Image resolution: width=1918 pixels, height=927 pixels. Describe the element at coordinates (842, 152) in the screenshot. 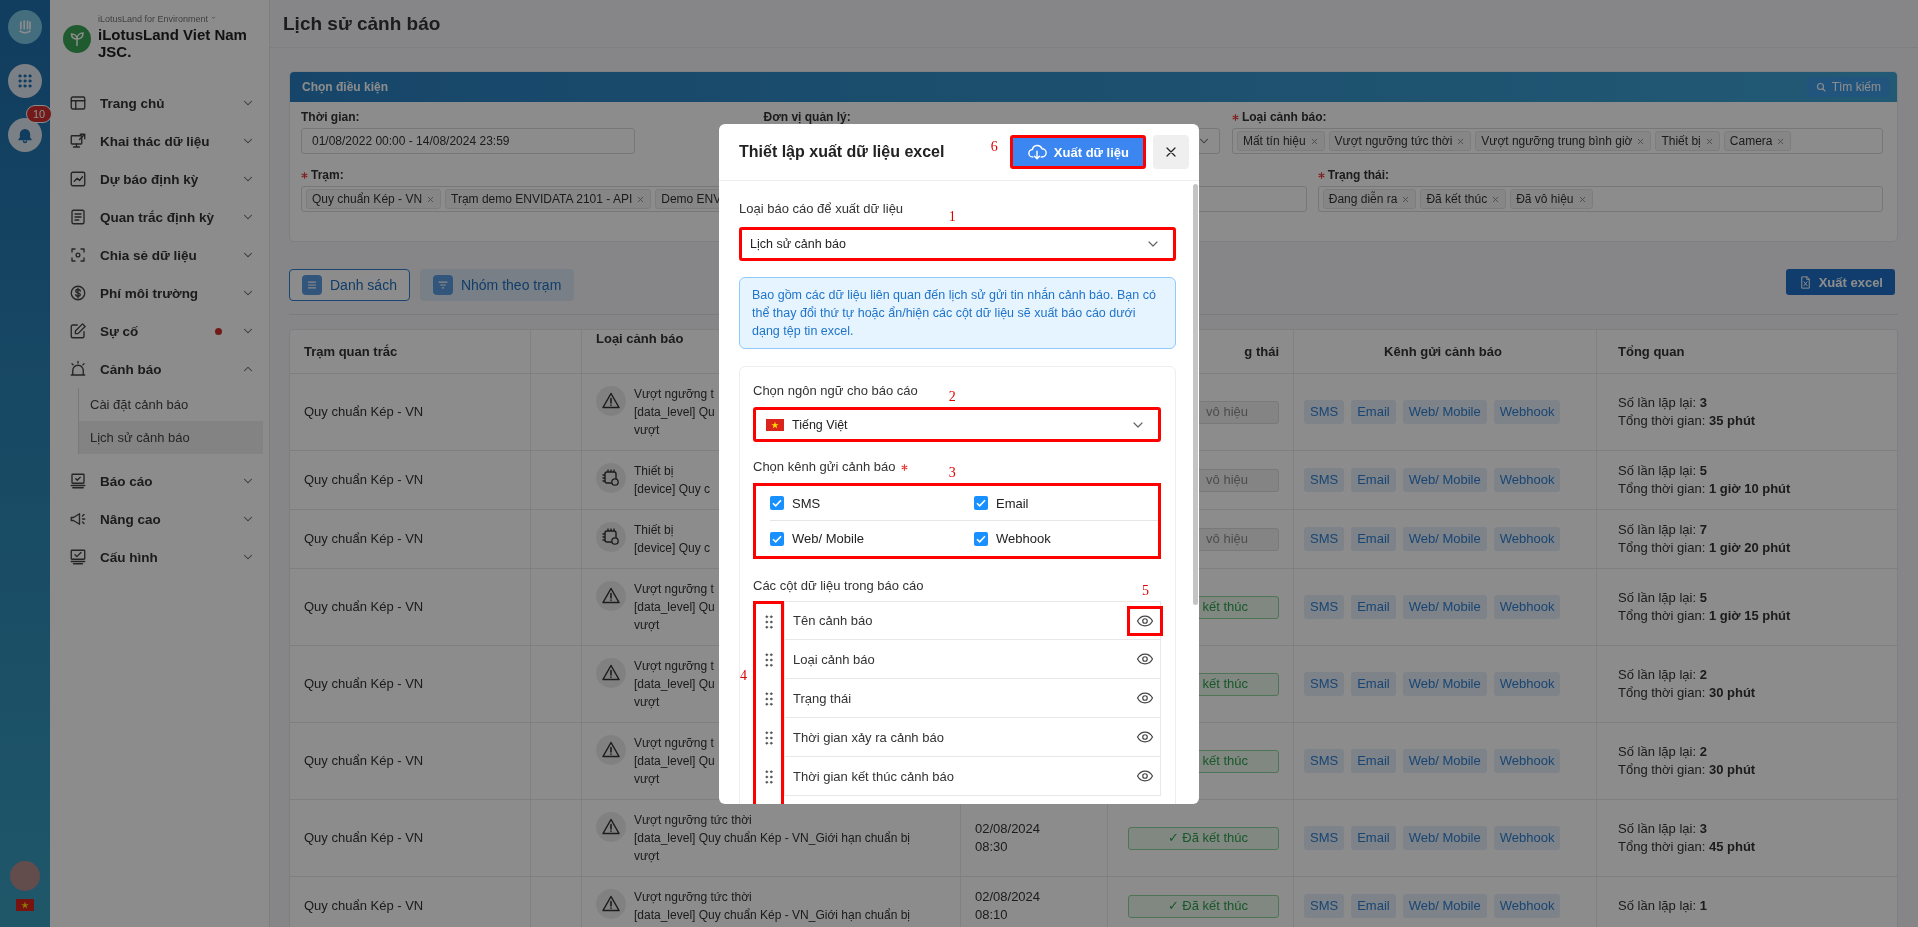

I see `dialog-title: Thiết lập xuất dữ liệu excel` at that location.